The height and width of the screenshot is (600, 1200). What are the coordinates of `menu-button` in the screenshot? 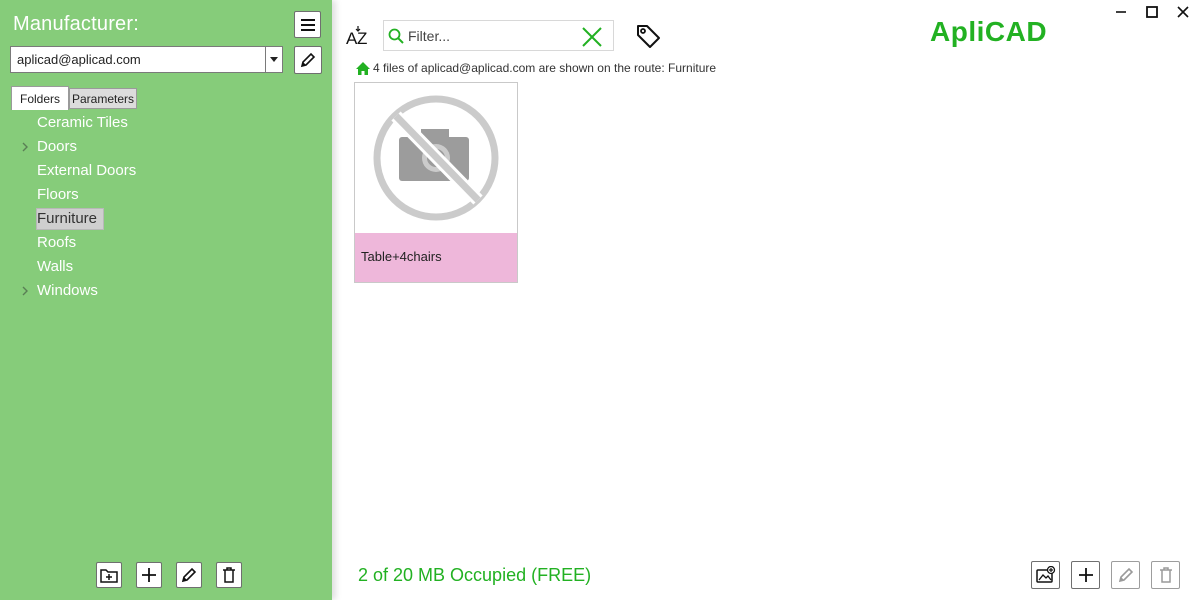 It's located at (307, 24).